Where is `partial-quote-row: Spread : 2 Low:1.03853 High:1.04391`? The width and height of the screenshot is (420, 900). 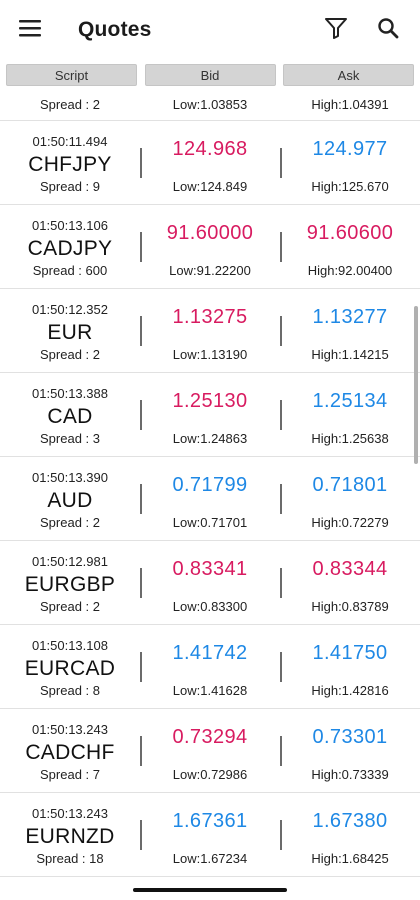
partial-quote-row: Spread : 2 Low:1.03853 High:1.04391 is located at coordinates (210, 104).